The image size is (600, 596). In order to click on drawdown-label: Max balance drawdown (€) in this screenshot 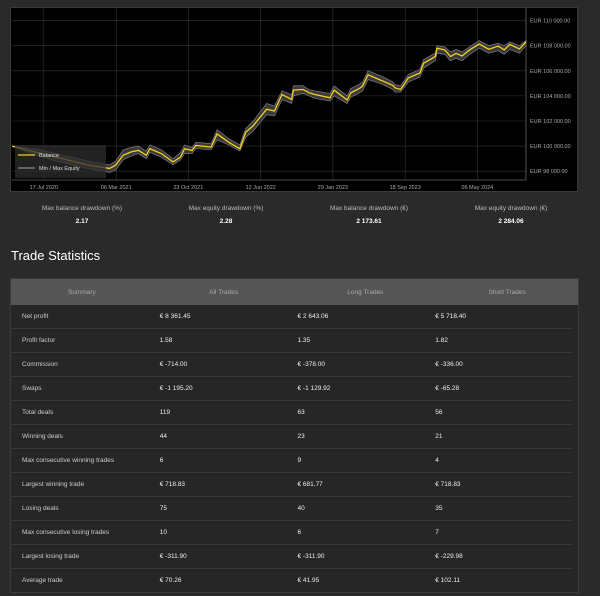, I will do `click(369, 208)`.